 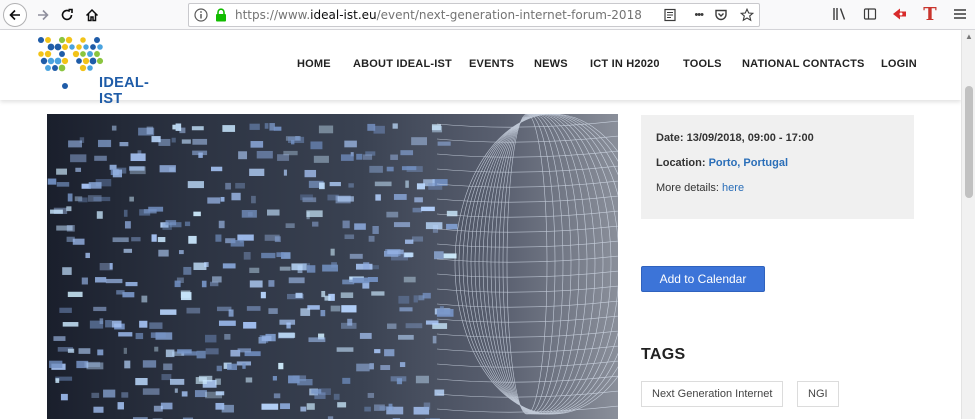 What do you see at coordinates (803, 64) in the screenshot?
I see `nav-national-contacts: NATIONAL CONTACTS` at bounding box center [803, 64].